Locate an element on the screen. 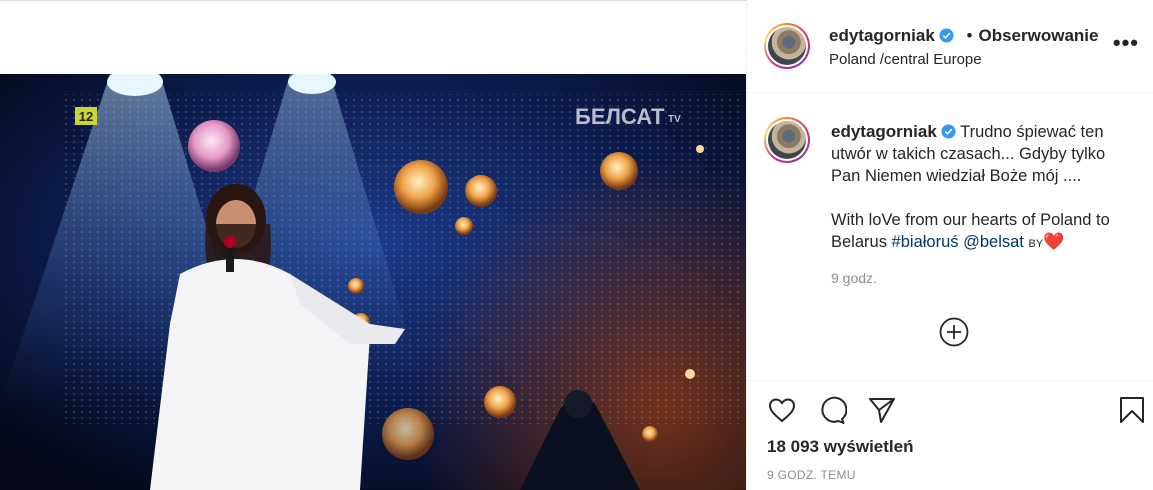 This screenshot has height=490, width=1153. plus-circle-icon is located at coordinates (954, 332).